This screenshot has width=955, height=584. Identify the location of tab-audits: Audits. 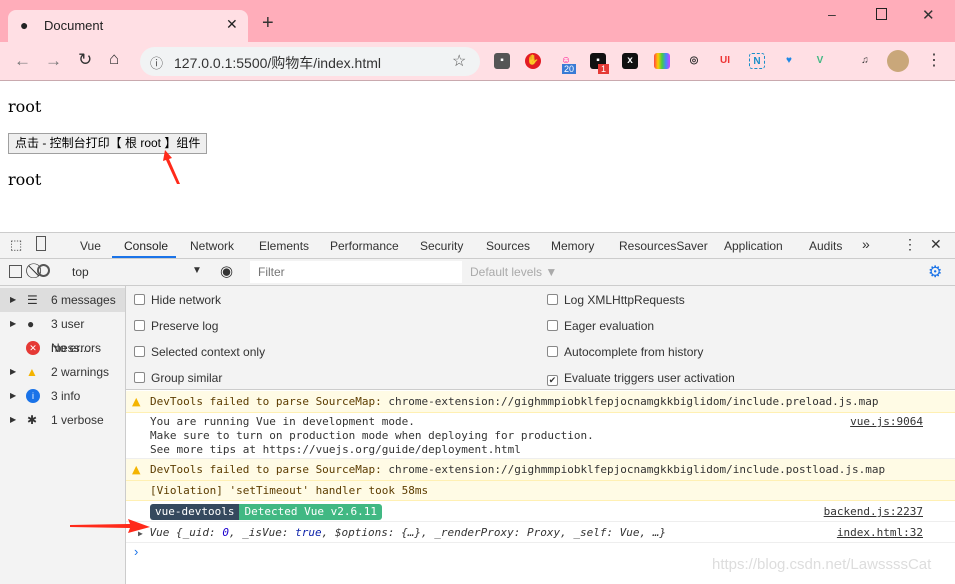
(825, 246).